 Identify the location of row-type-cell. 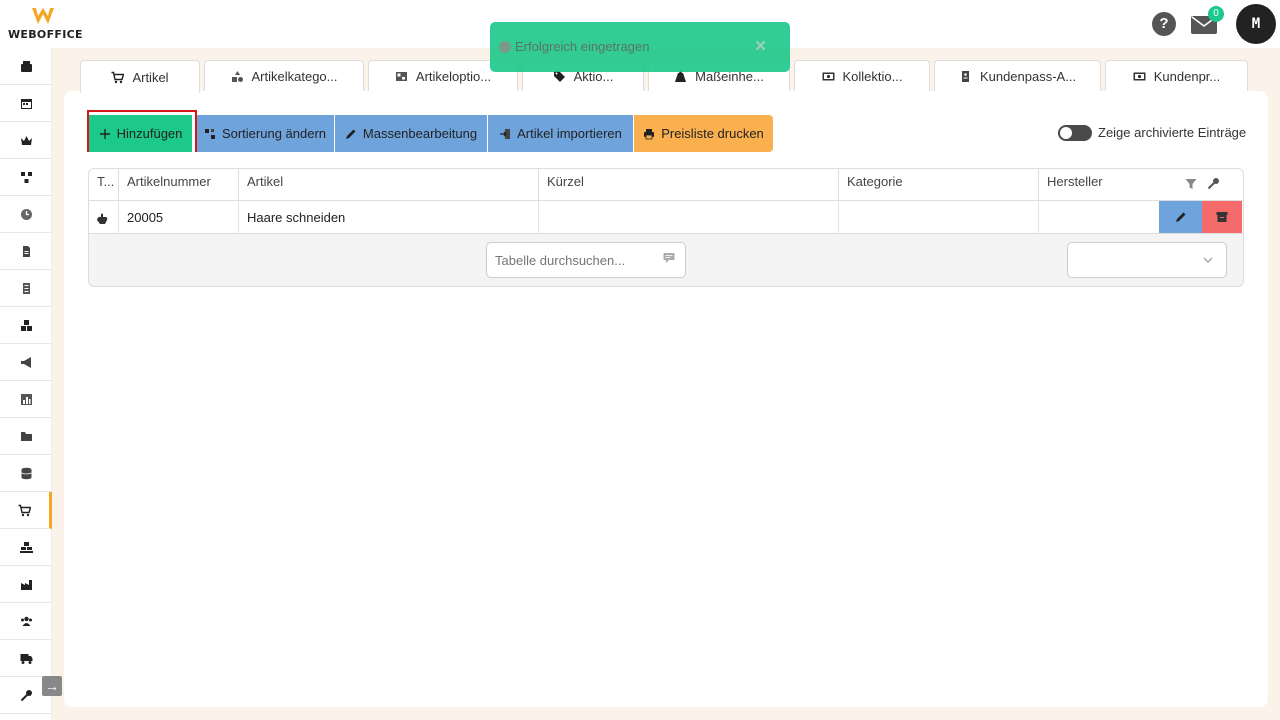
(104, 217).